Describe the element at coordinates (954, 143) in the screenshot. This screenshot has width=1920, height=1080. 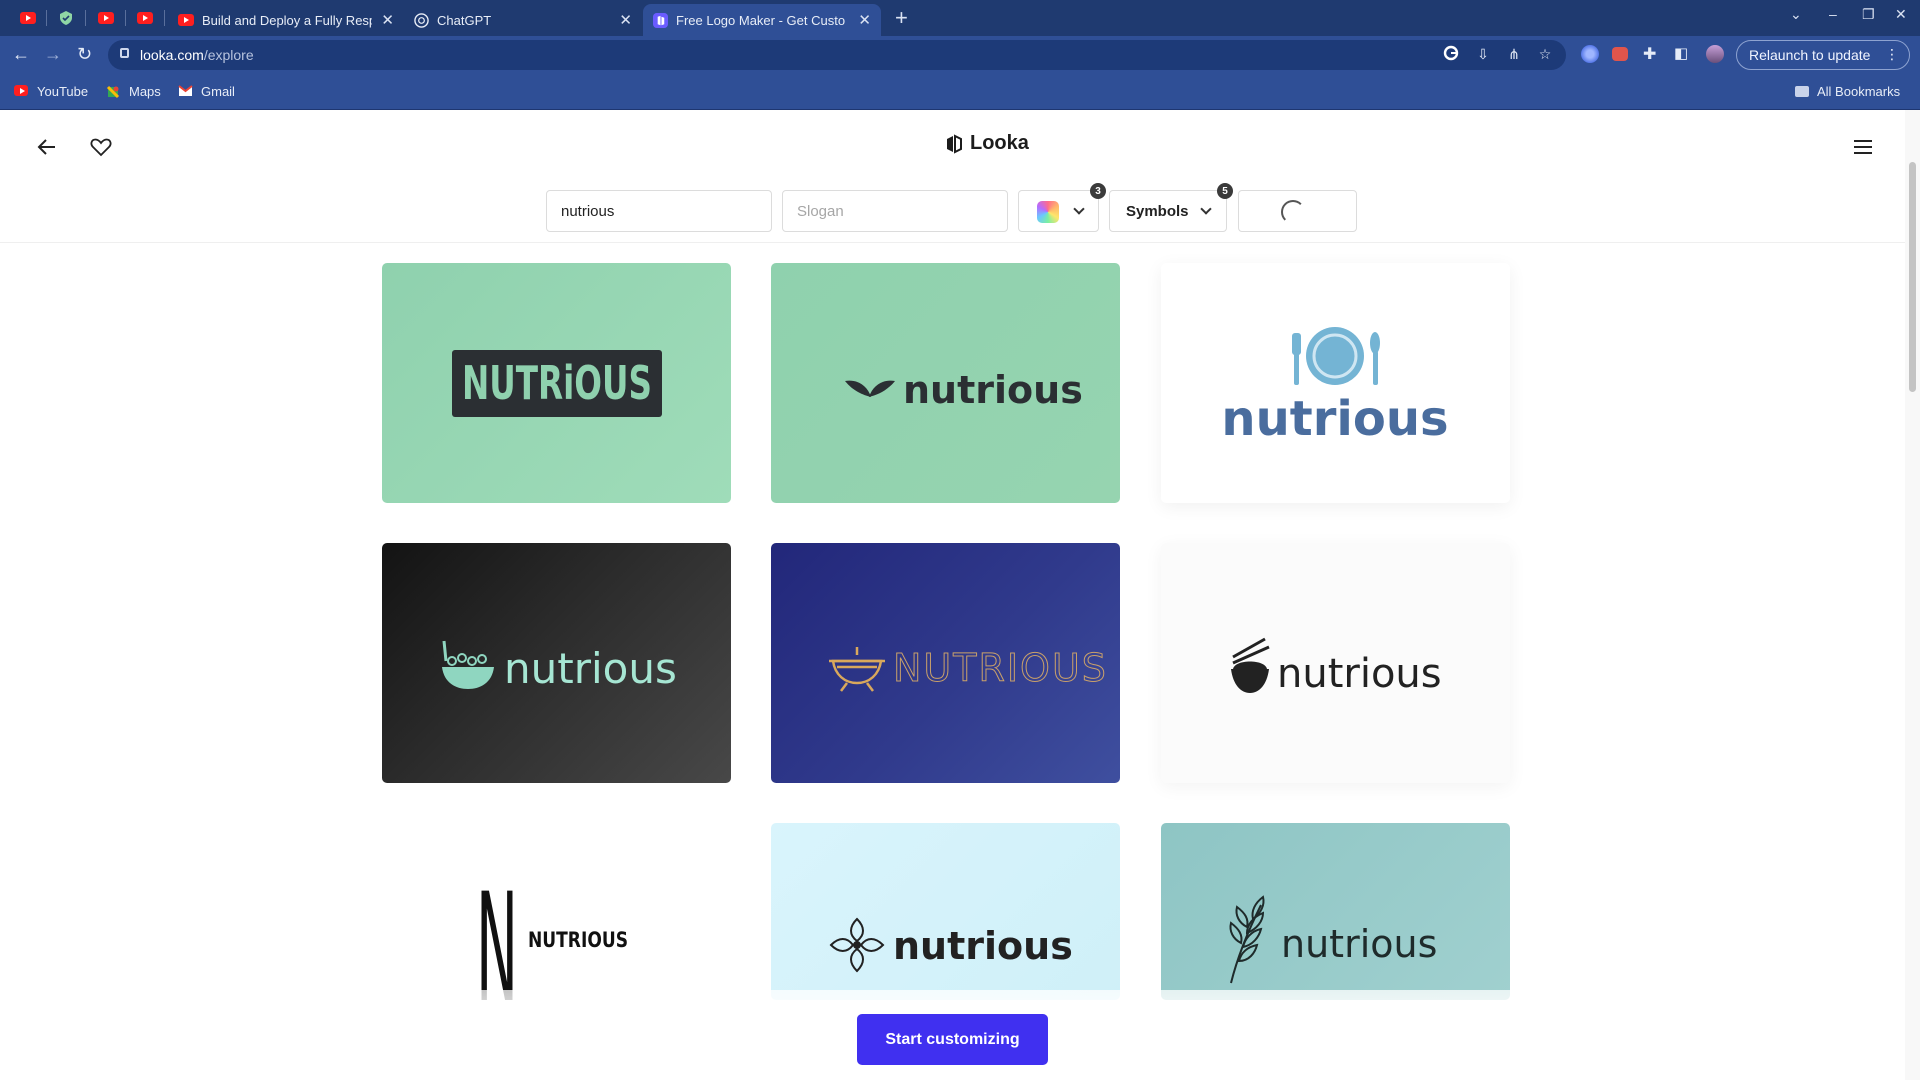
I see `looka-mark-icon` at that location.